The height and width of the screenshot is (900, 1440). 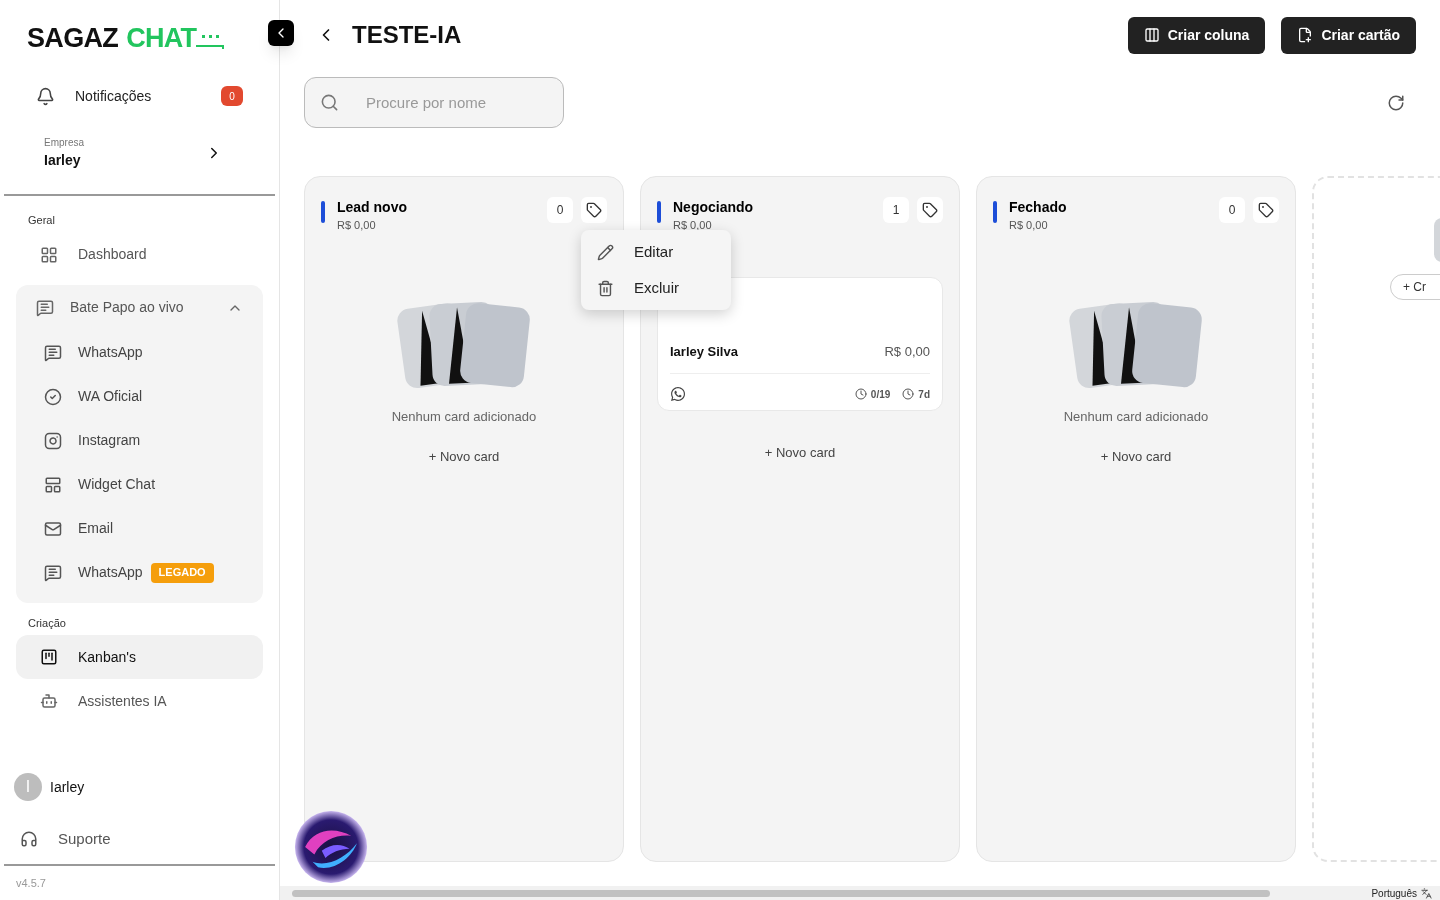 I want to click on support-label: Suporte, so click(x=84, y=838).